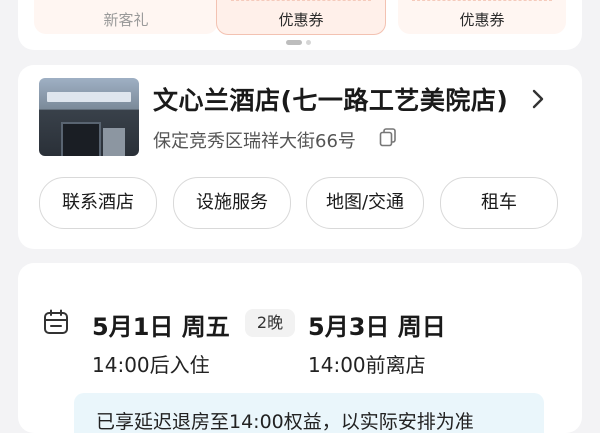 This screenshot has width=600, height=433. I want to click on hotel-window-image, so click(114, 142).